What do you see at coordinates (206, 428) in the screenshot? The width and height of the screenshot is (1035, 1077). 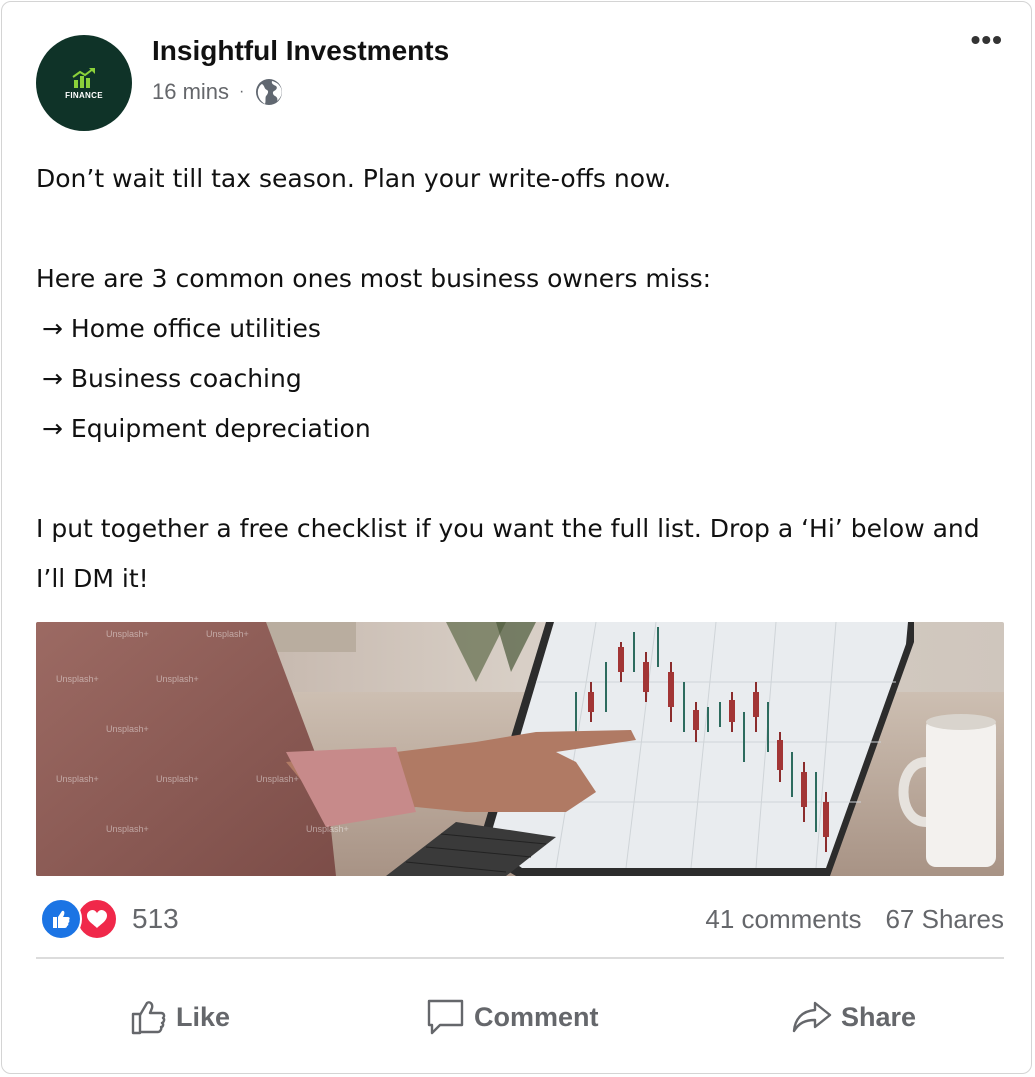 I see `list-item: → Equipment depreciation` at bounding box center [206, 428].